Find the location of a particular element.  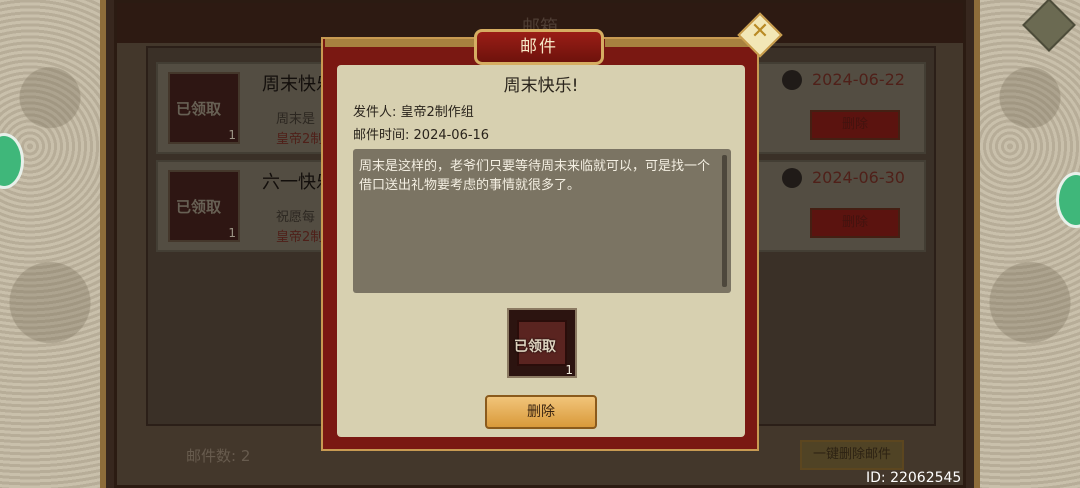

delete-button: 删除 is located at coordinates (541, 412).